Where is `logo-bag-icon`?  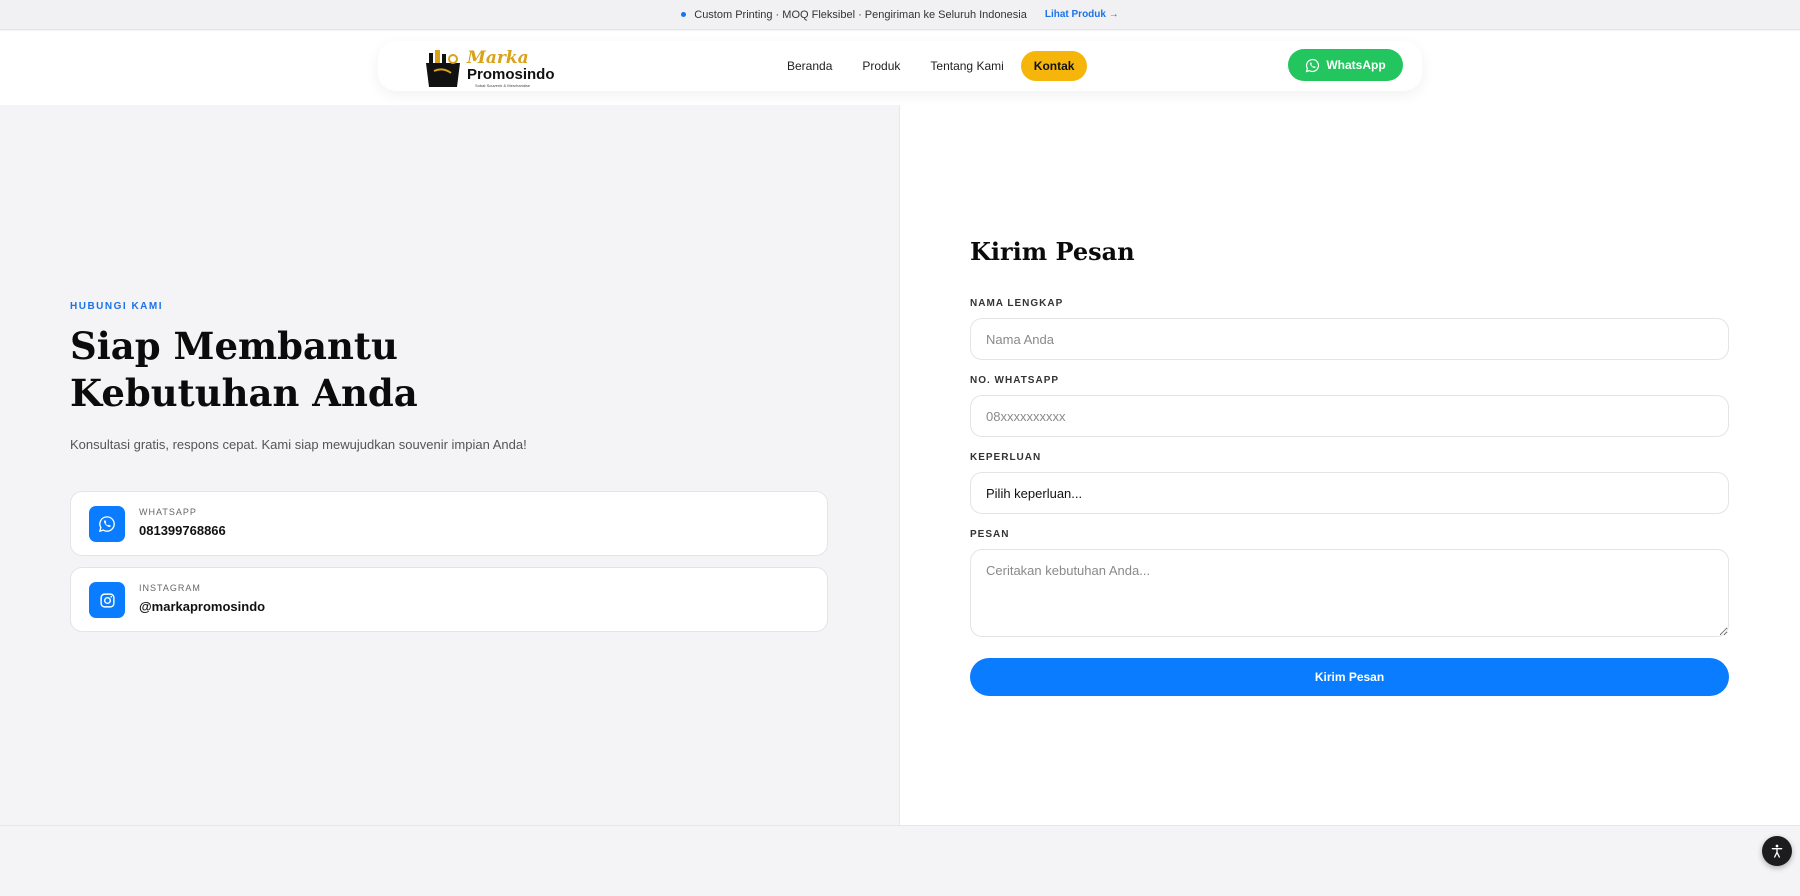 logo-bag-icon is located at coordinates (443, 68).